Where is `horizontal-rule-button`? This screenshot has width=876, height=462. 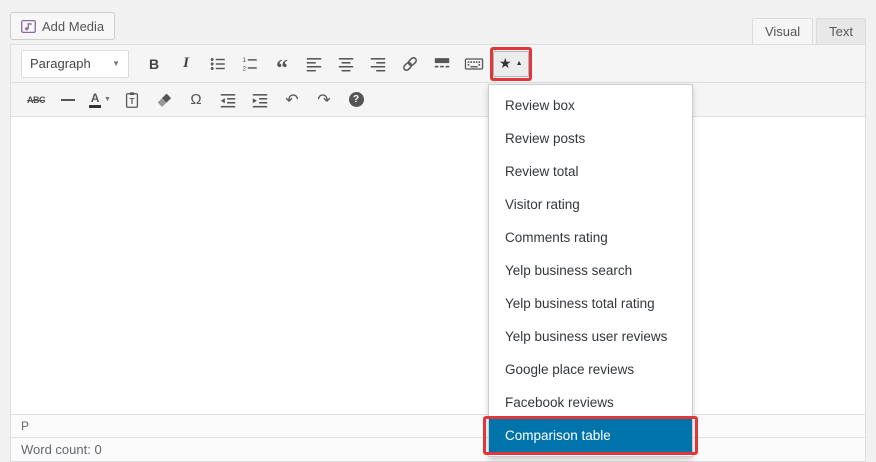 horizontal-rule-button is located at coordinates (68, 100).